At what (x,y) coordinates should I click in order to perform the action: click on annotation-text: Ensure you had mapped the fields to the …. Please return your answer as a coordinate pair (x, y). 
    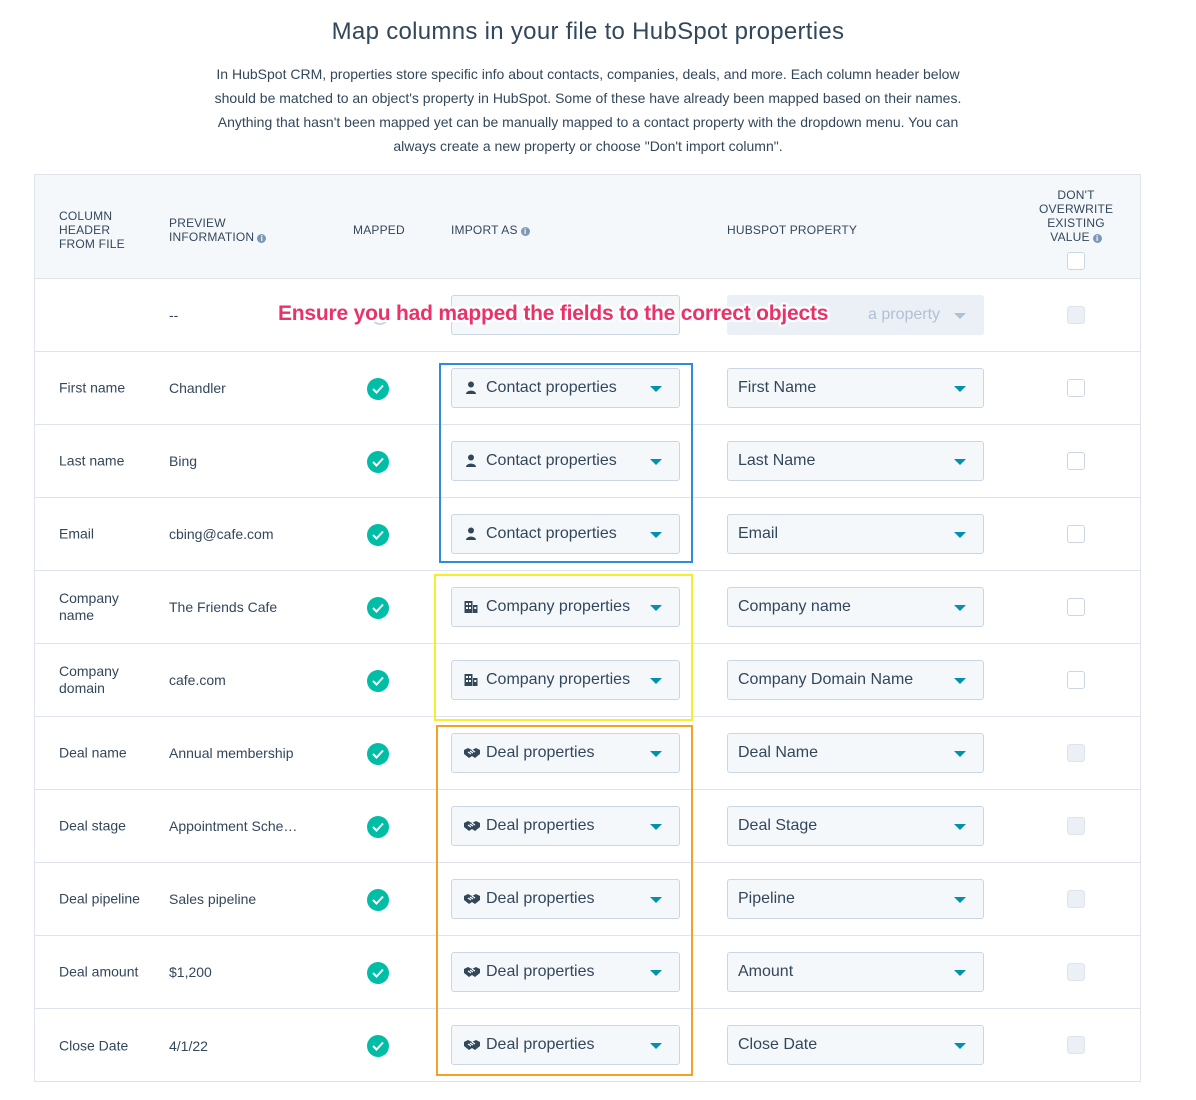
    Looking at the image, I should click on (553, 313).